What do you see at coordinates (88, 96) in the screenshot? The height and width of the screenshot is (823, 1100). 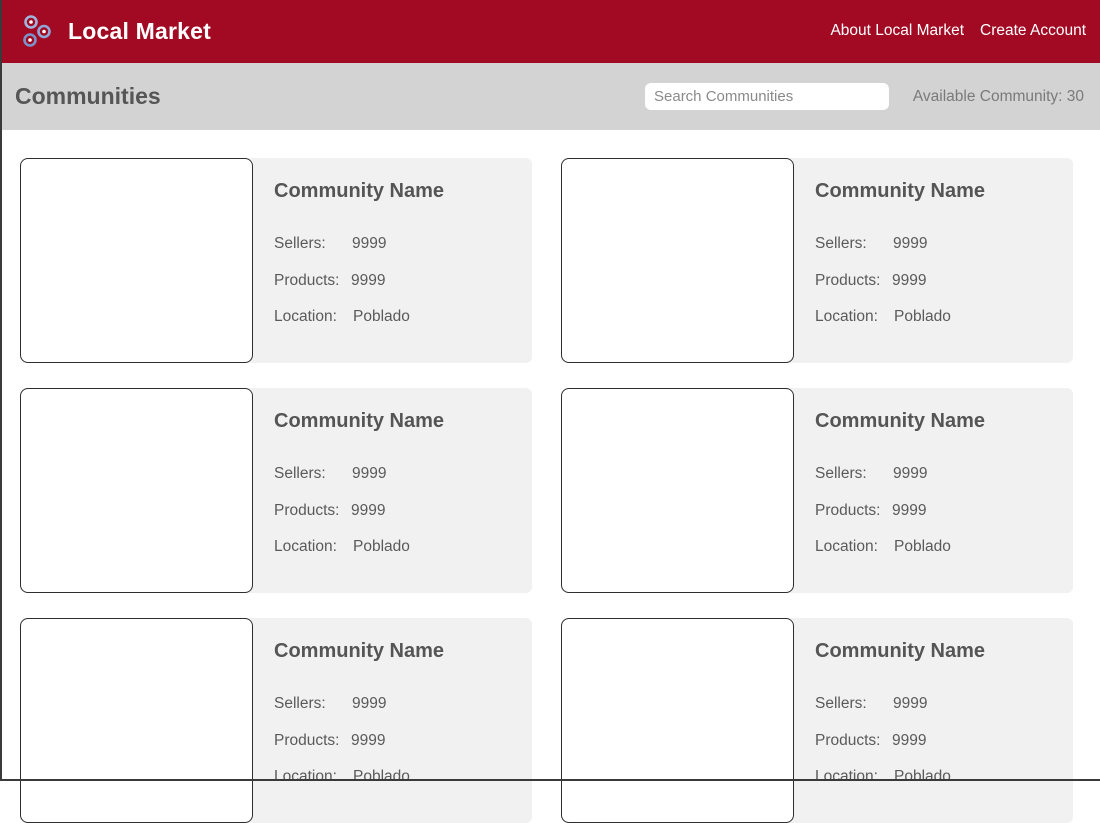 I see `page-title: Communities` at bounding box center [88, 96].